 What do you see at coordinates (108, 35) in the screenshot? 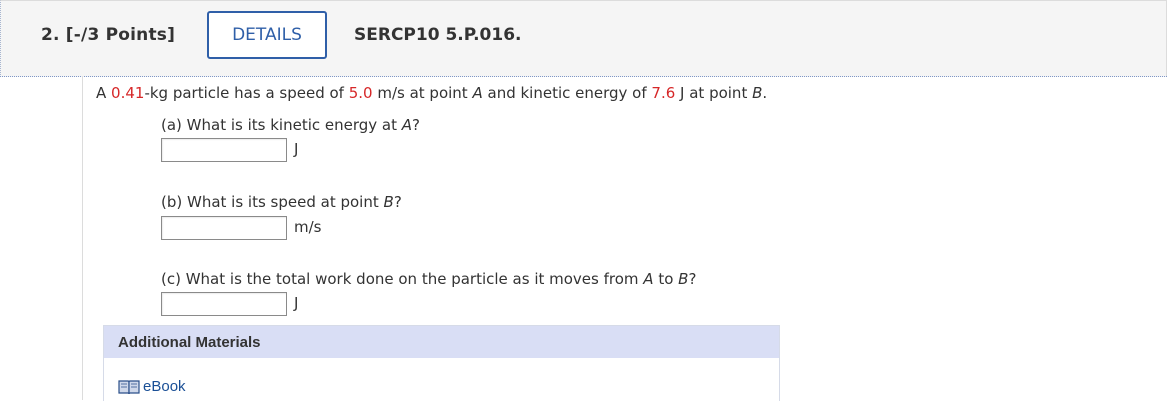
I see `question-points-title: 2. [-/3 Points]` at bounding box center [108, 35].